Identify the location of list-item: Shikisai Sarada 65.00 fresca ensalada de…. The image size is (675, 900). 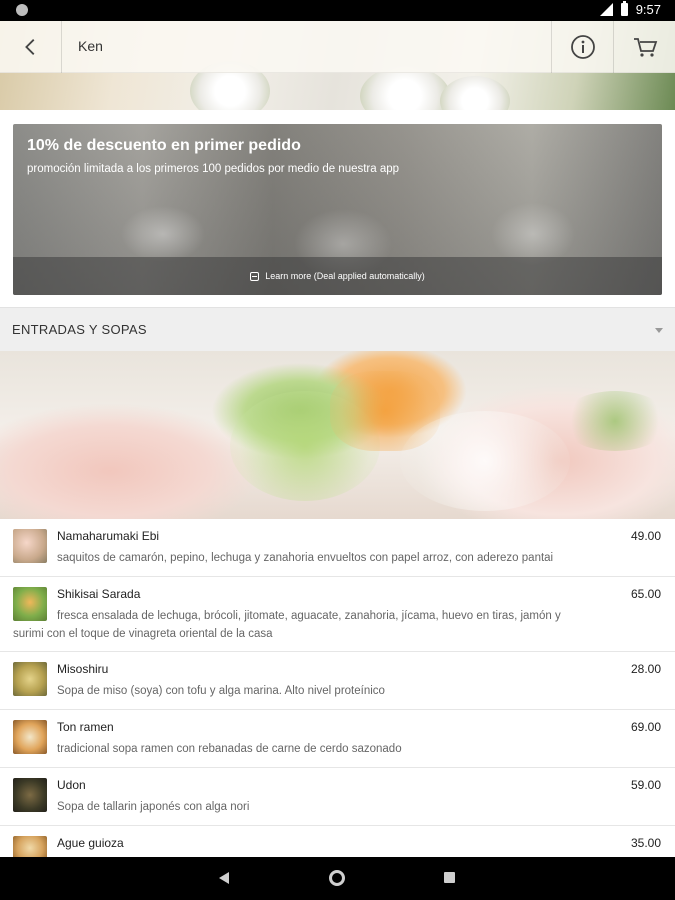
(337, 614).